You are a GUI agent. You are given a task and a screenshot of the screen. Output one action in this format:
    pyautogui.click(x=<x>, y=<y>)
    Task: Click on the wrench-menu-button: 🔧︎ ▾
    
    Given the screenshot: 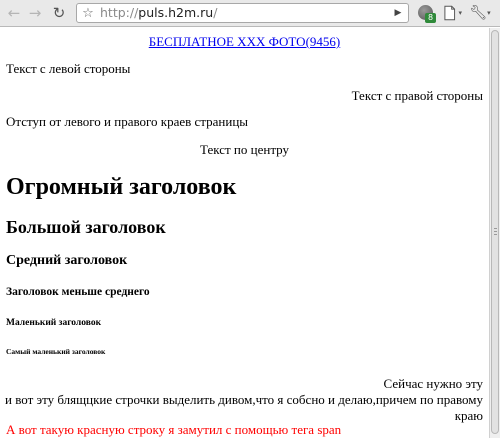 What is the action you would take?
    pyautogui.click(x=480, y=13)
    